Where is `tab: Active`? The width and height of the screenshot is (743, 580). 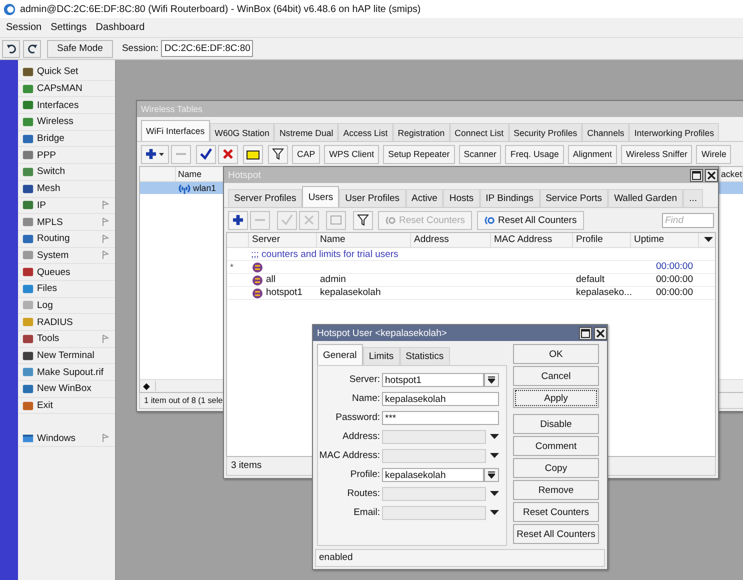 tab: Active is located at coordinates (425, 198).